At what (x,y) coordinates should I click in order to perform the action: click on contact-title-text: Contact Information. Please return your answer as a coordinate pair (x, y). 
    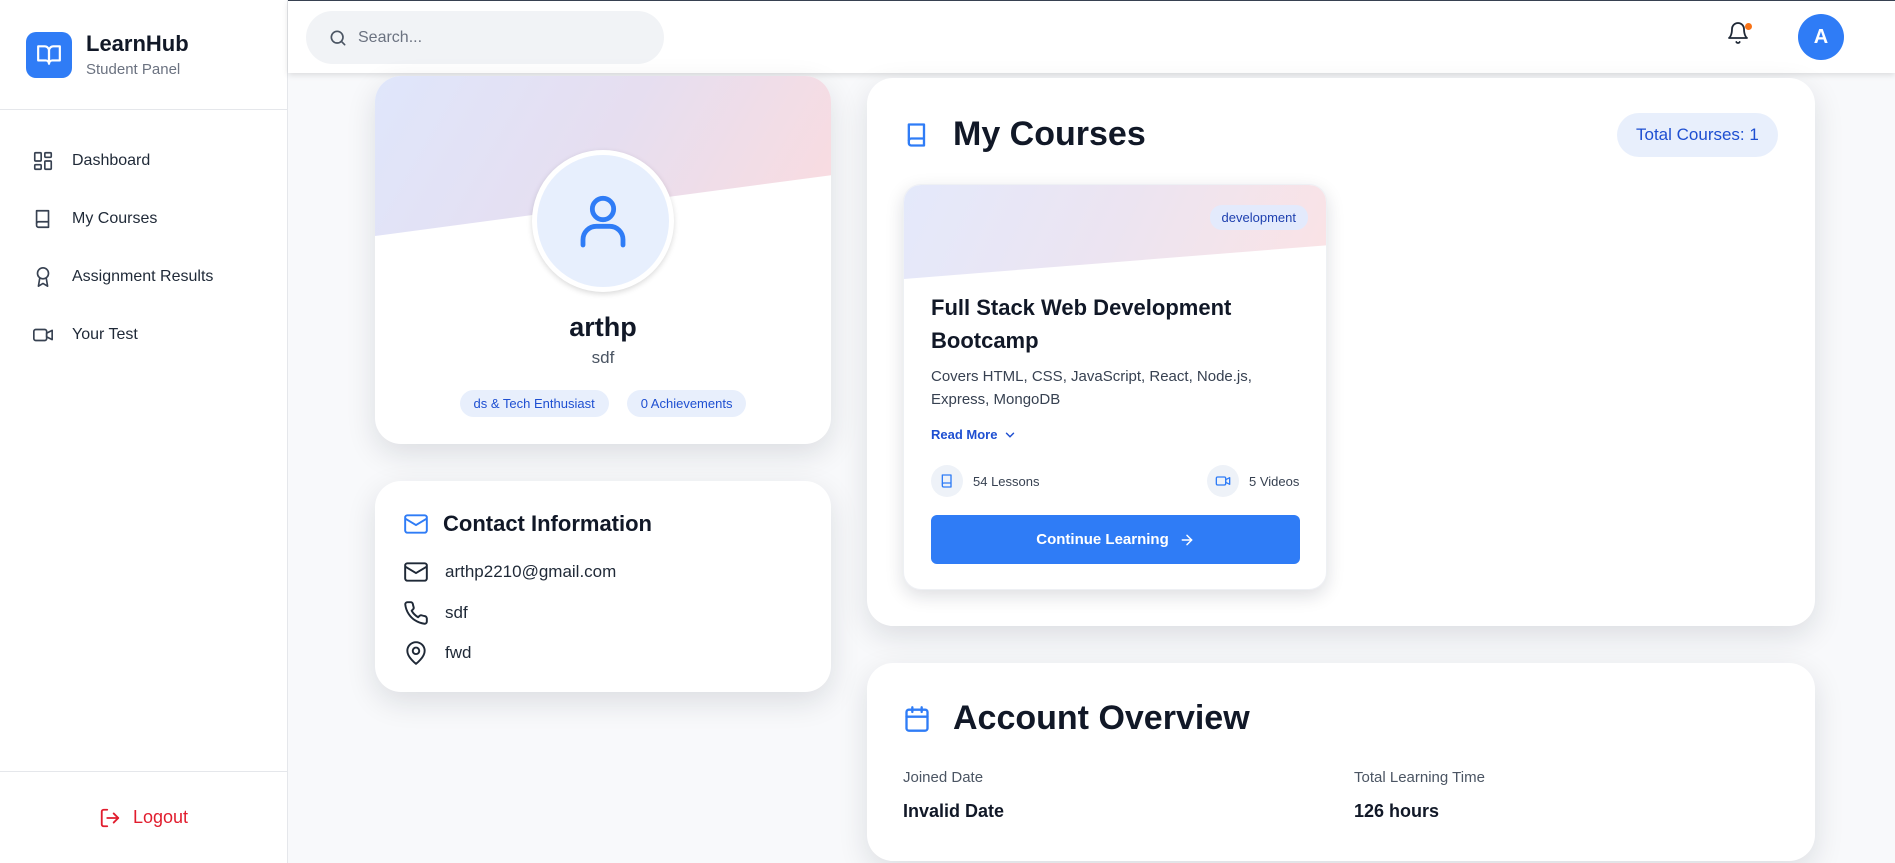
    Looking at the image, I should click on (547, 523).